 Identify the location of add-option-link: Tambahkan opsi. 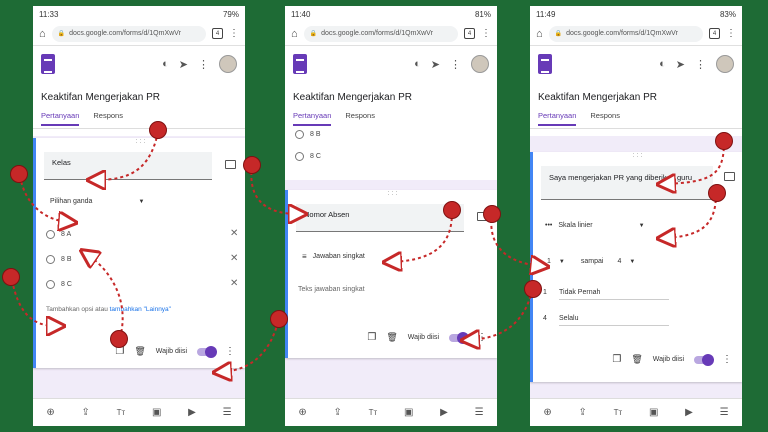
(69, 309).